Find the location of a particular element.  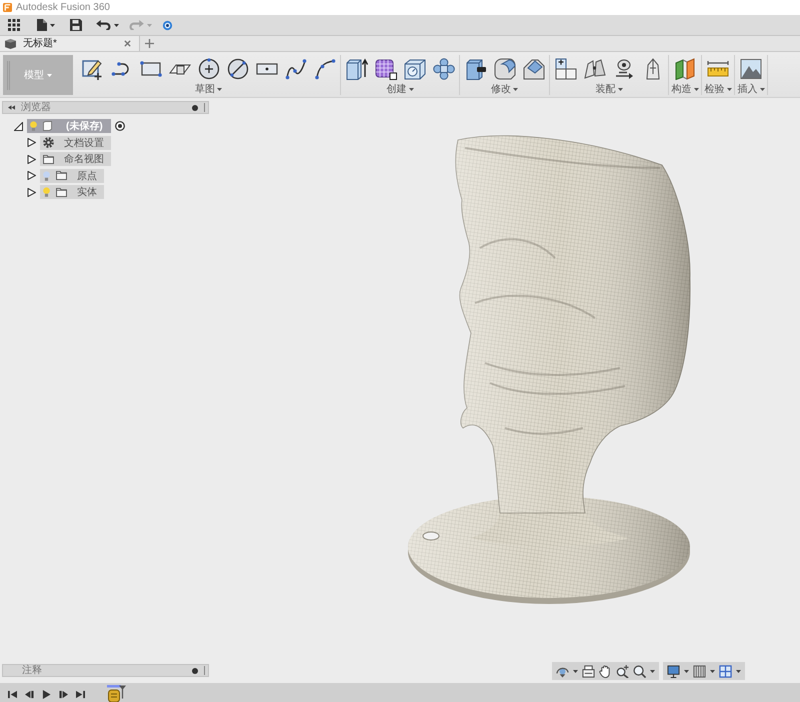

sketch-pencil-icon is located at coordinates (93, 69).